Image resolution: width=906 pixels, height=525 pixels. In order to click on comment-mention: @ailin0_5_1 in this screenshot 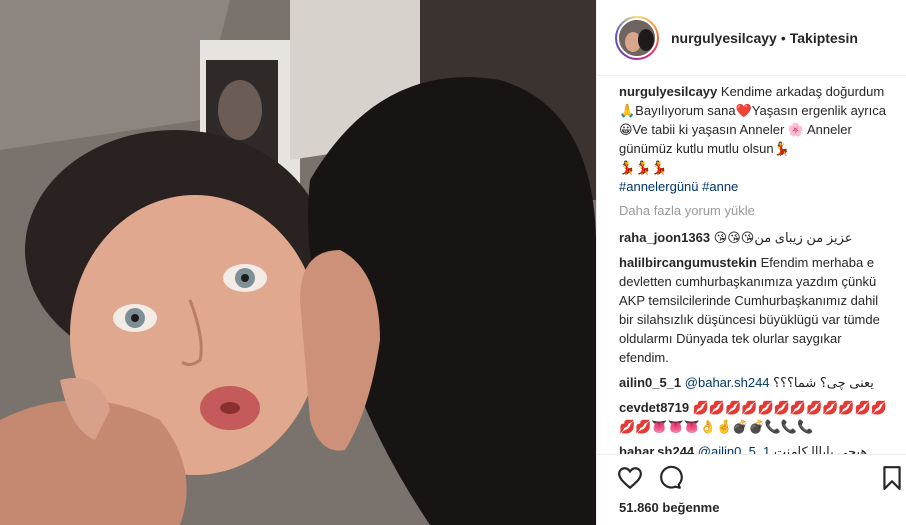, I will do `click(734, 449)`.